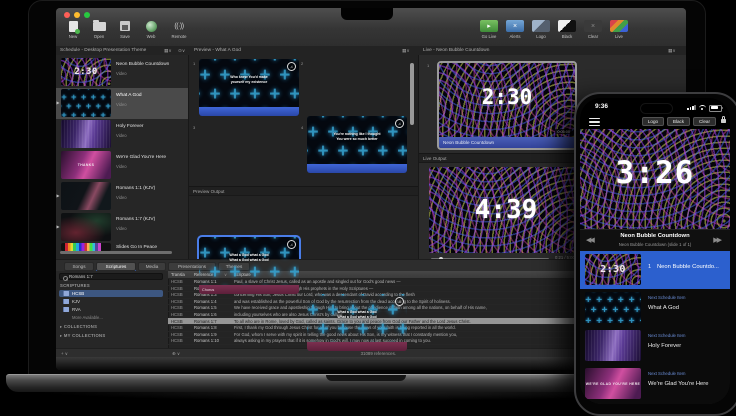 The image size is (736, 416). Describe the element at coordinates (78, 326) in the screenshot. I see `collections-group: ▸ COLLECTIONS` at that location.